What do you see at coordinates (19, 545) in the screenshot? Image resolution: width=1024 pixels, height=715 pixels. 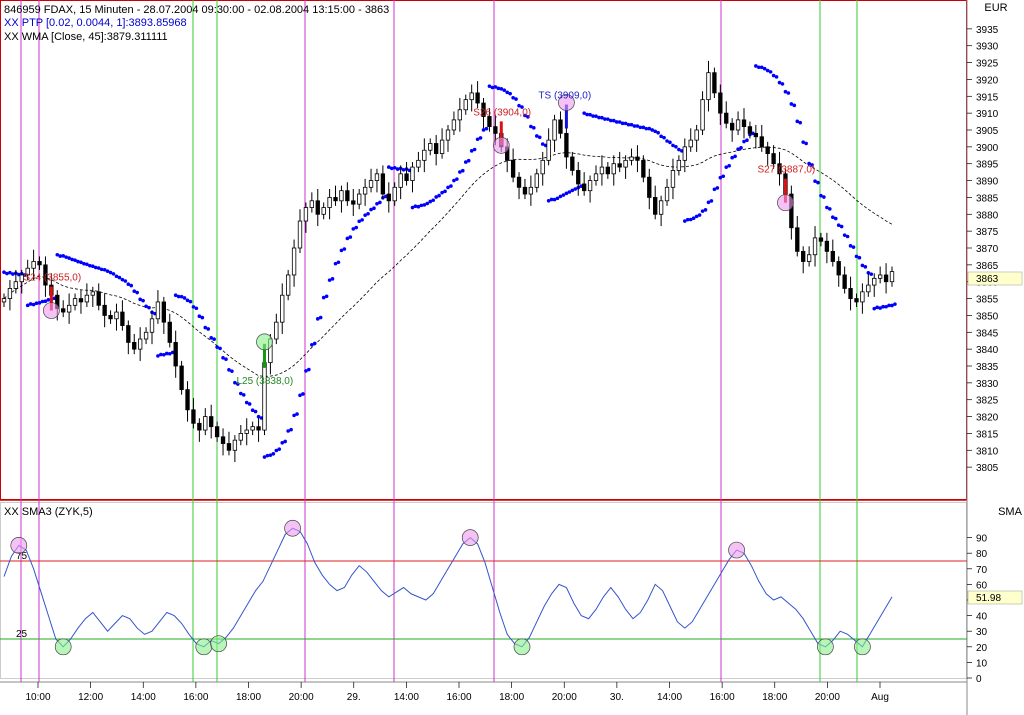 I see `indicator-peak-marker` at bounding box center [19, 545].